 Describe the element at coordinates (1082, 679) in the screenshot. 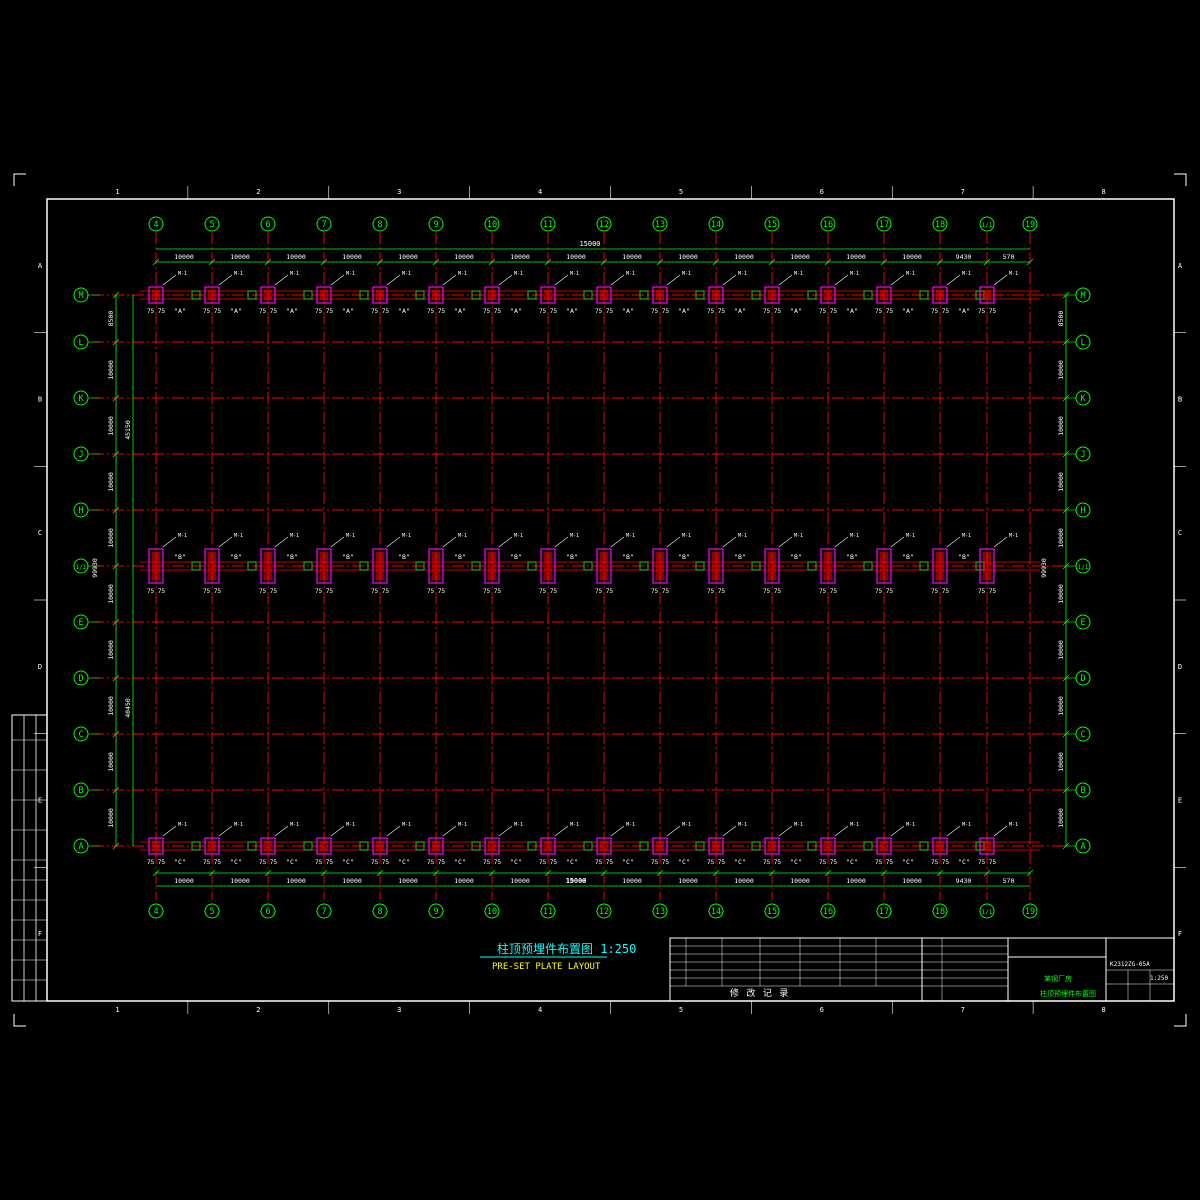

I see `row-axis-right: D` at that location.